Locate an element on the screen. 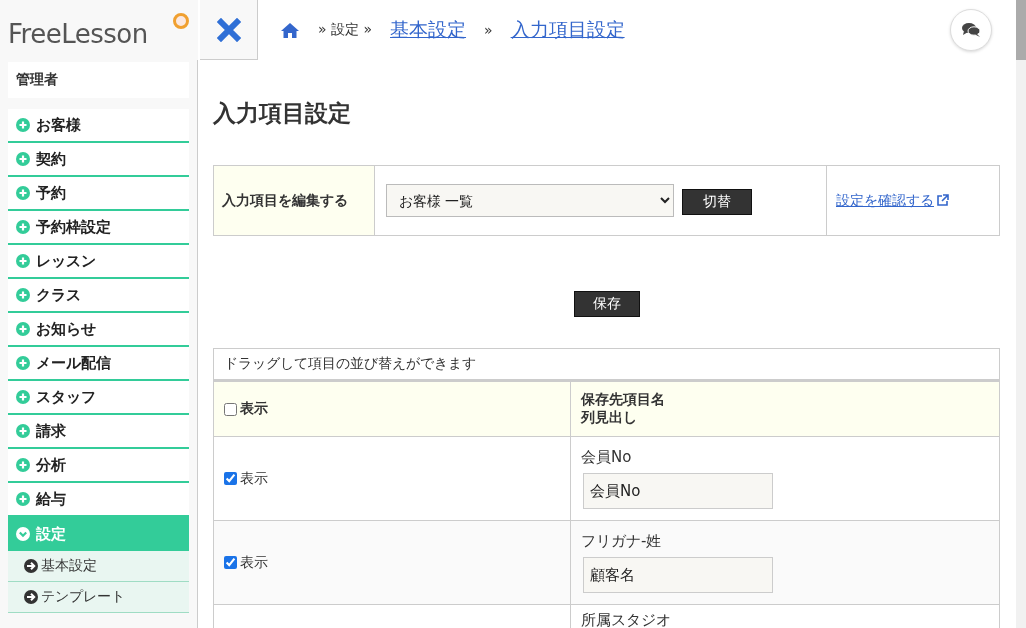  chat-bubbles-icon is located at coordinates (971, 30).